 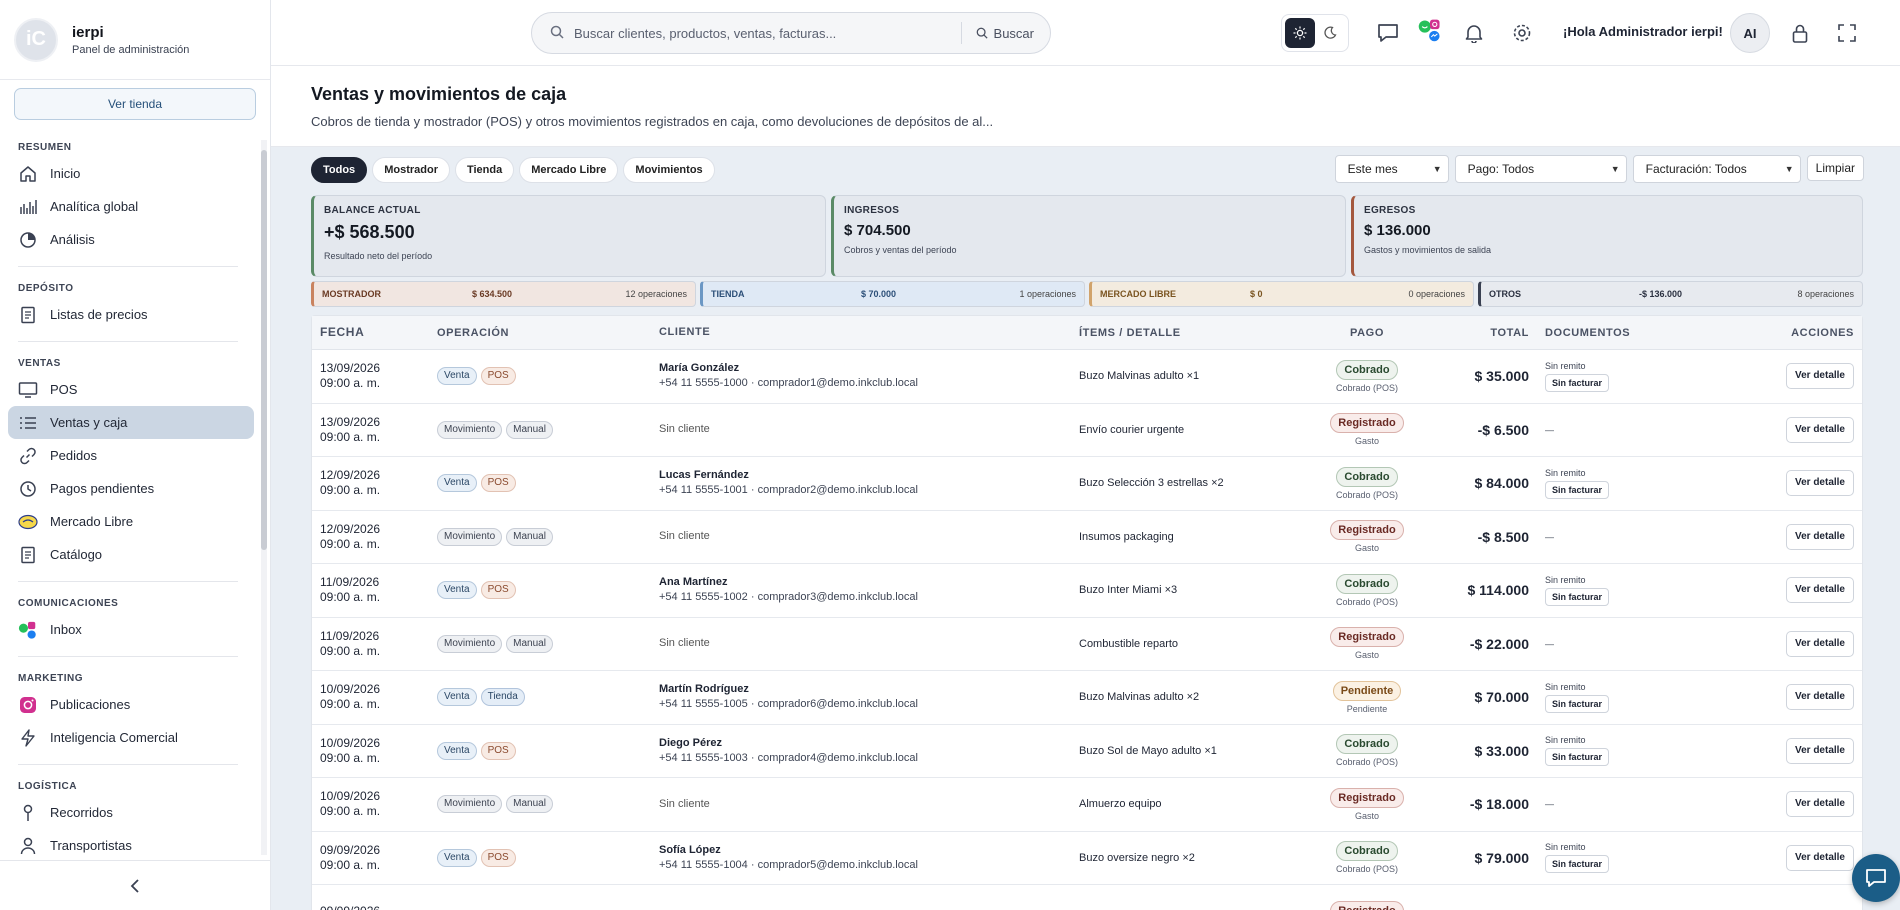 What do you see at coordinates (1847, 33) in the screenshot?
I see `fullscreen-icon` at bounding box center [1847, 33].